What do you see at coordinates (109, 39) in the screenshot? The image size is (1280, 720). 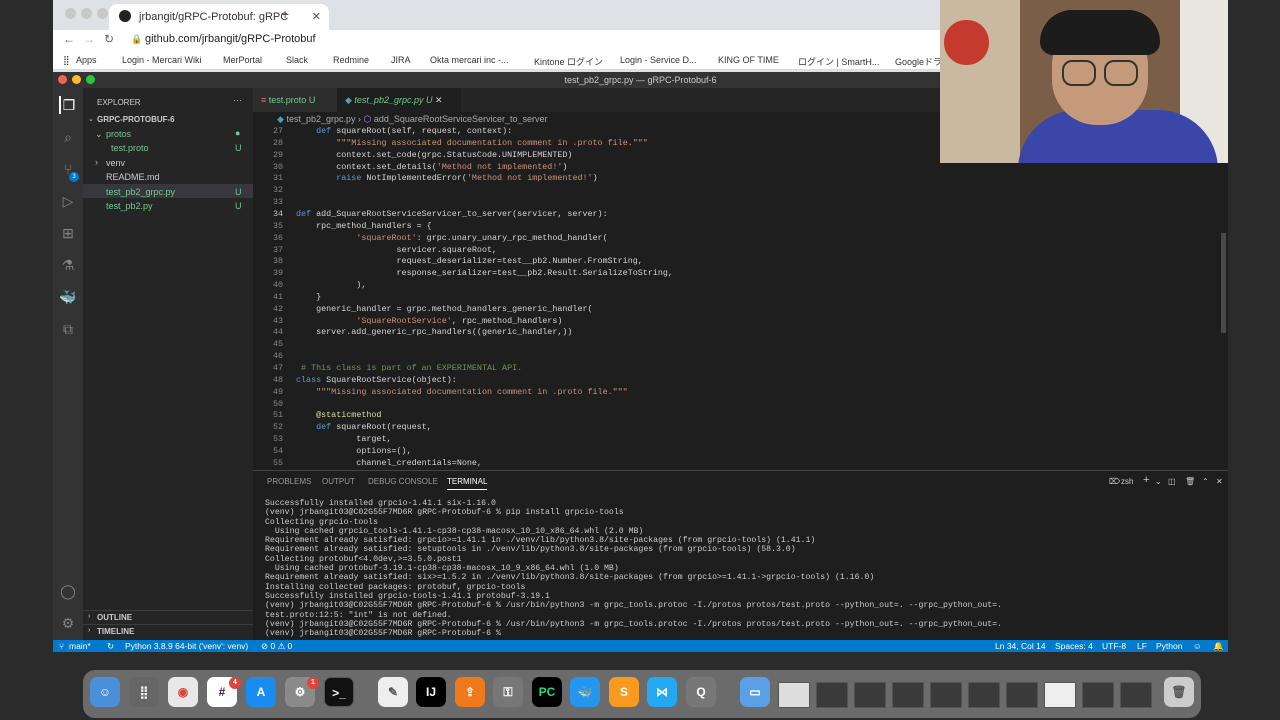 I see `reload-icon: ↻` at bounding box center [109, 39].